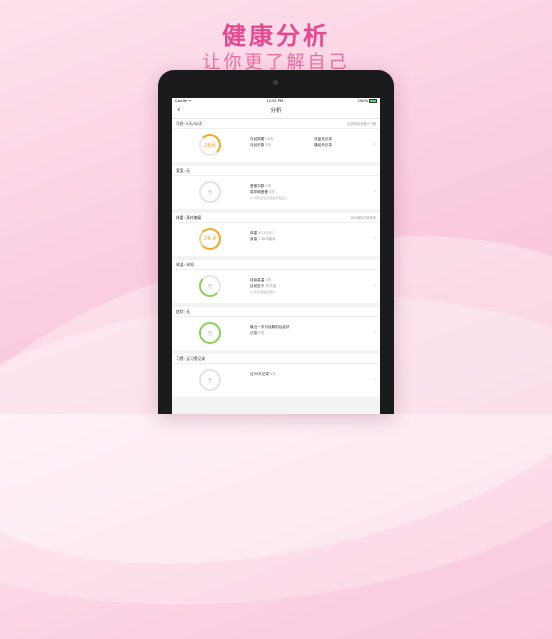  Describe the element at coordinates (361, 124) in the screenshot. I see `section-note: 后来修改总都比了解` at that location.